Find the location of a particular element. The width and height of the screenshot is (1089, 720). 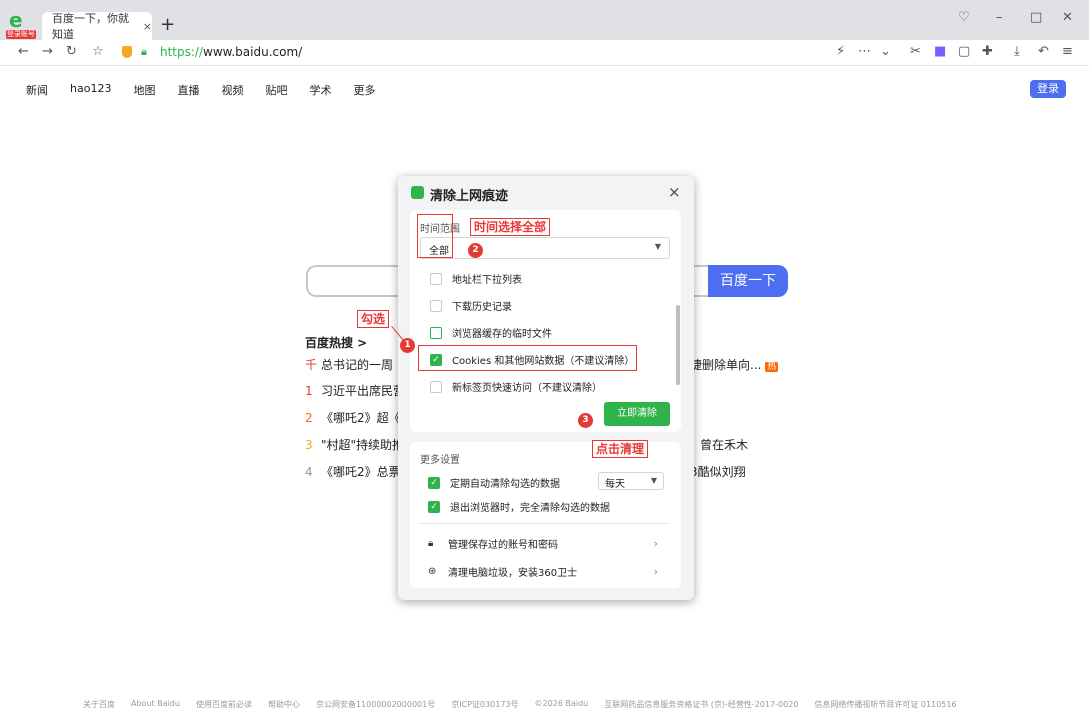

nav-item: 贴吧 is located at coordinates (276, 90).